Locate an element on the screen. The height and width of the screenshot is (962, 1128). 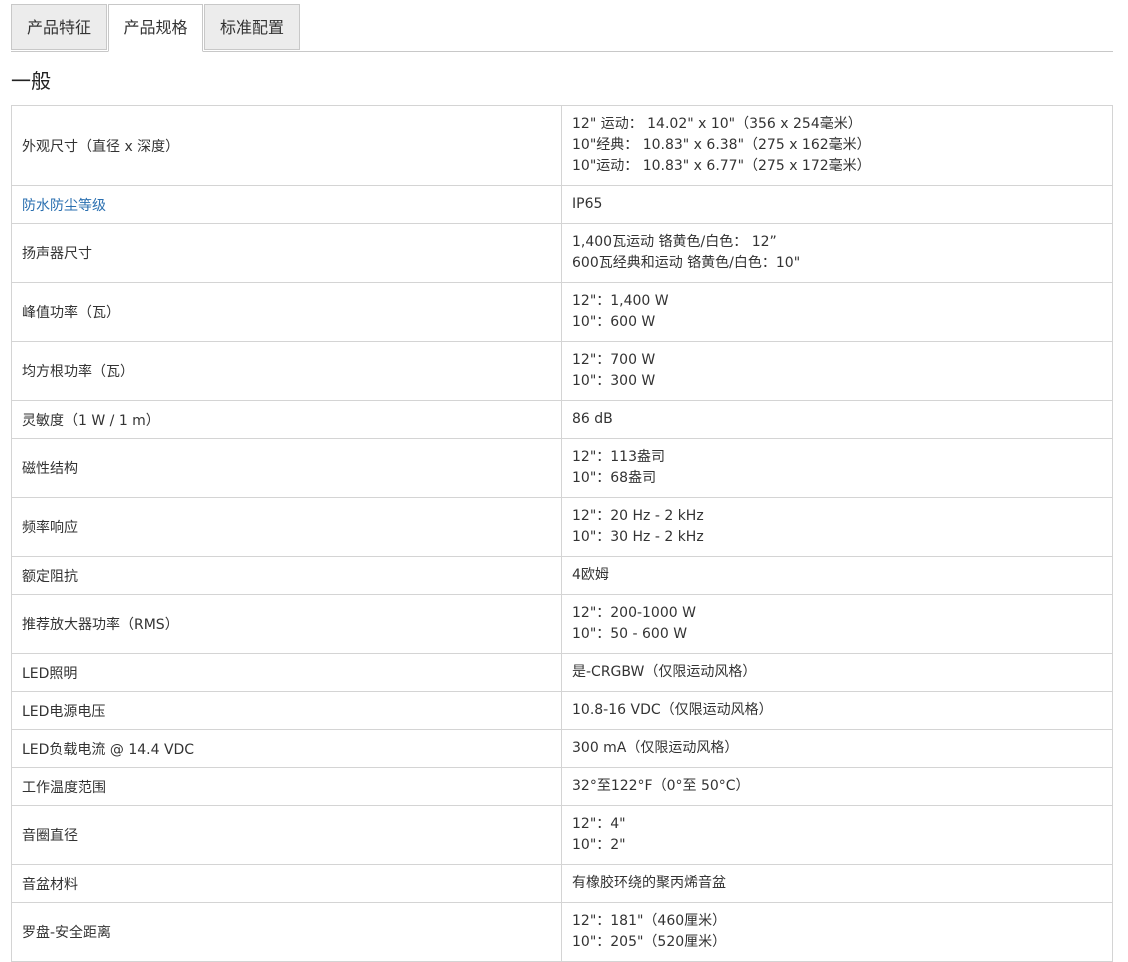
spec-value-line: 1,400瓦运动 铬黄色/白色： 12” is located at coordinates (674, 242).